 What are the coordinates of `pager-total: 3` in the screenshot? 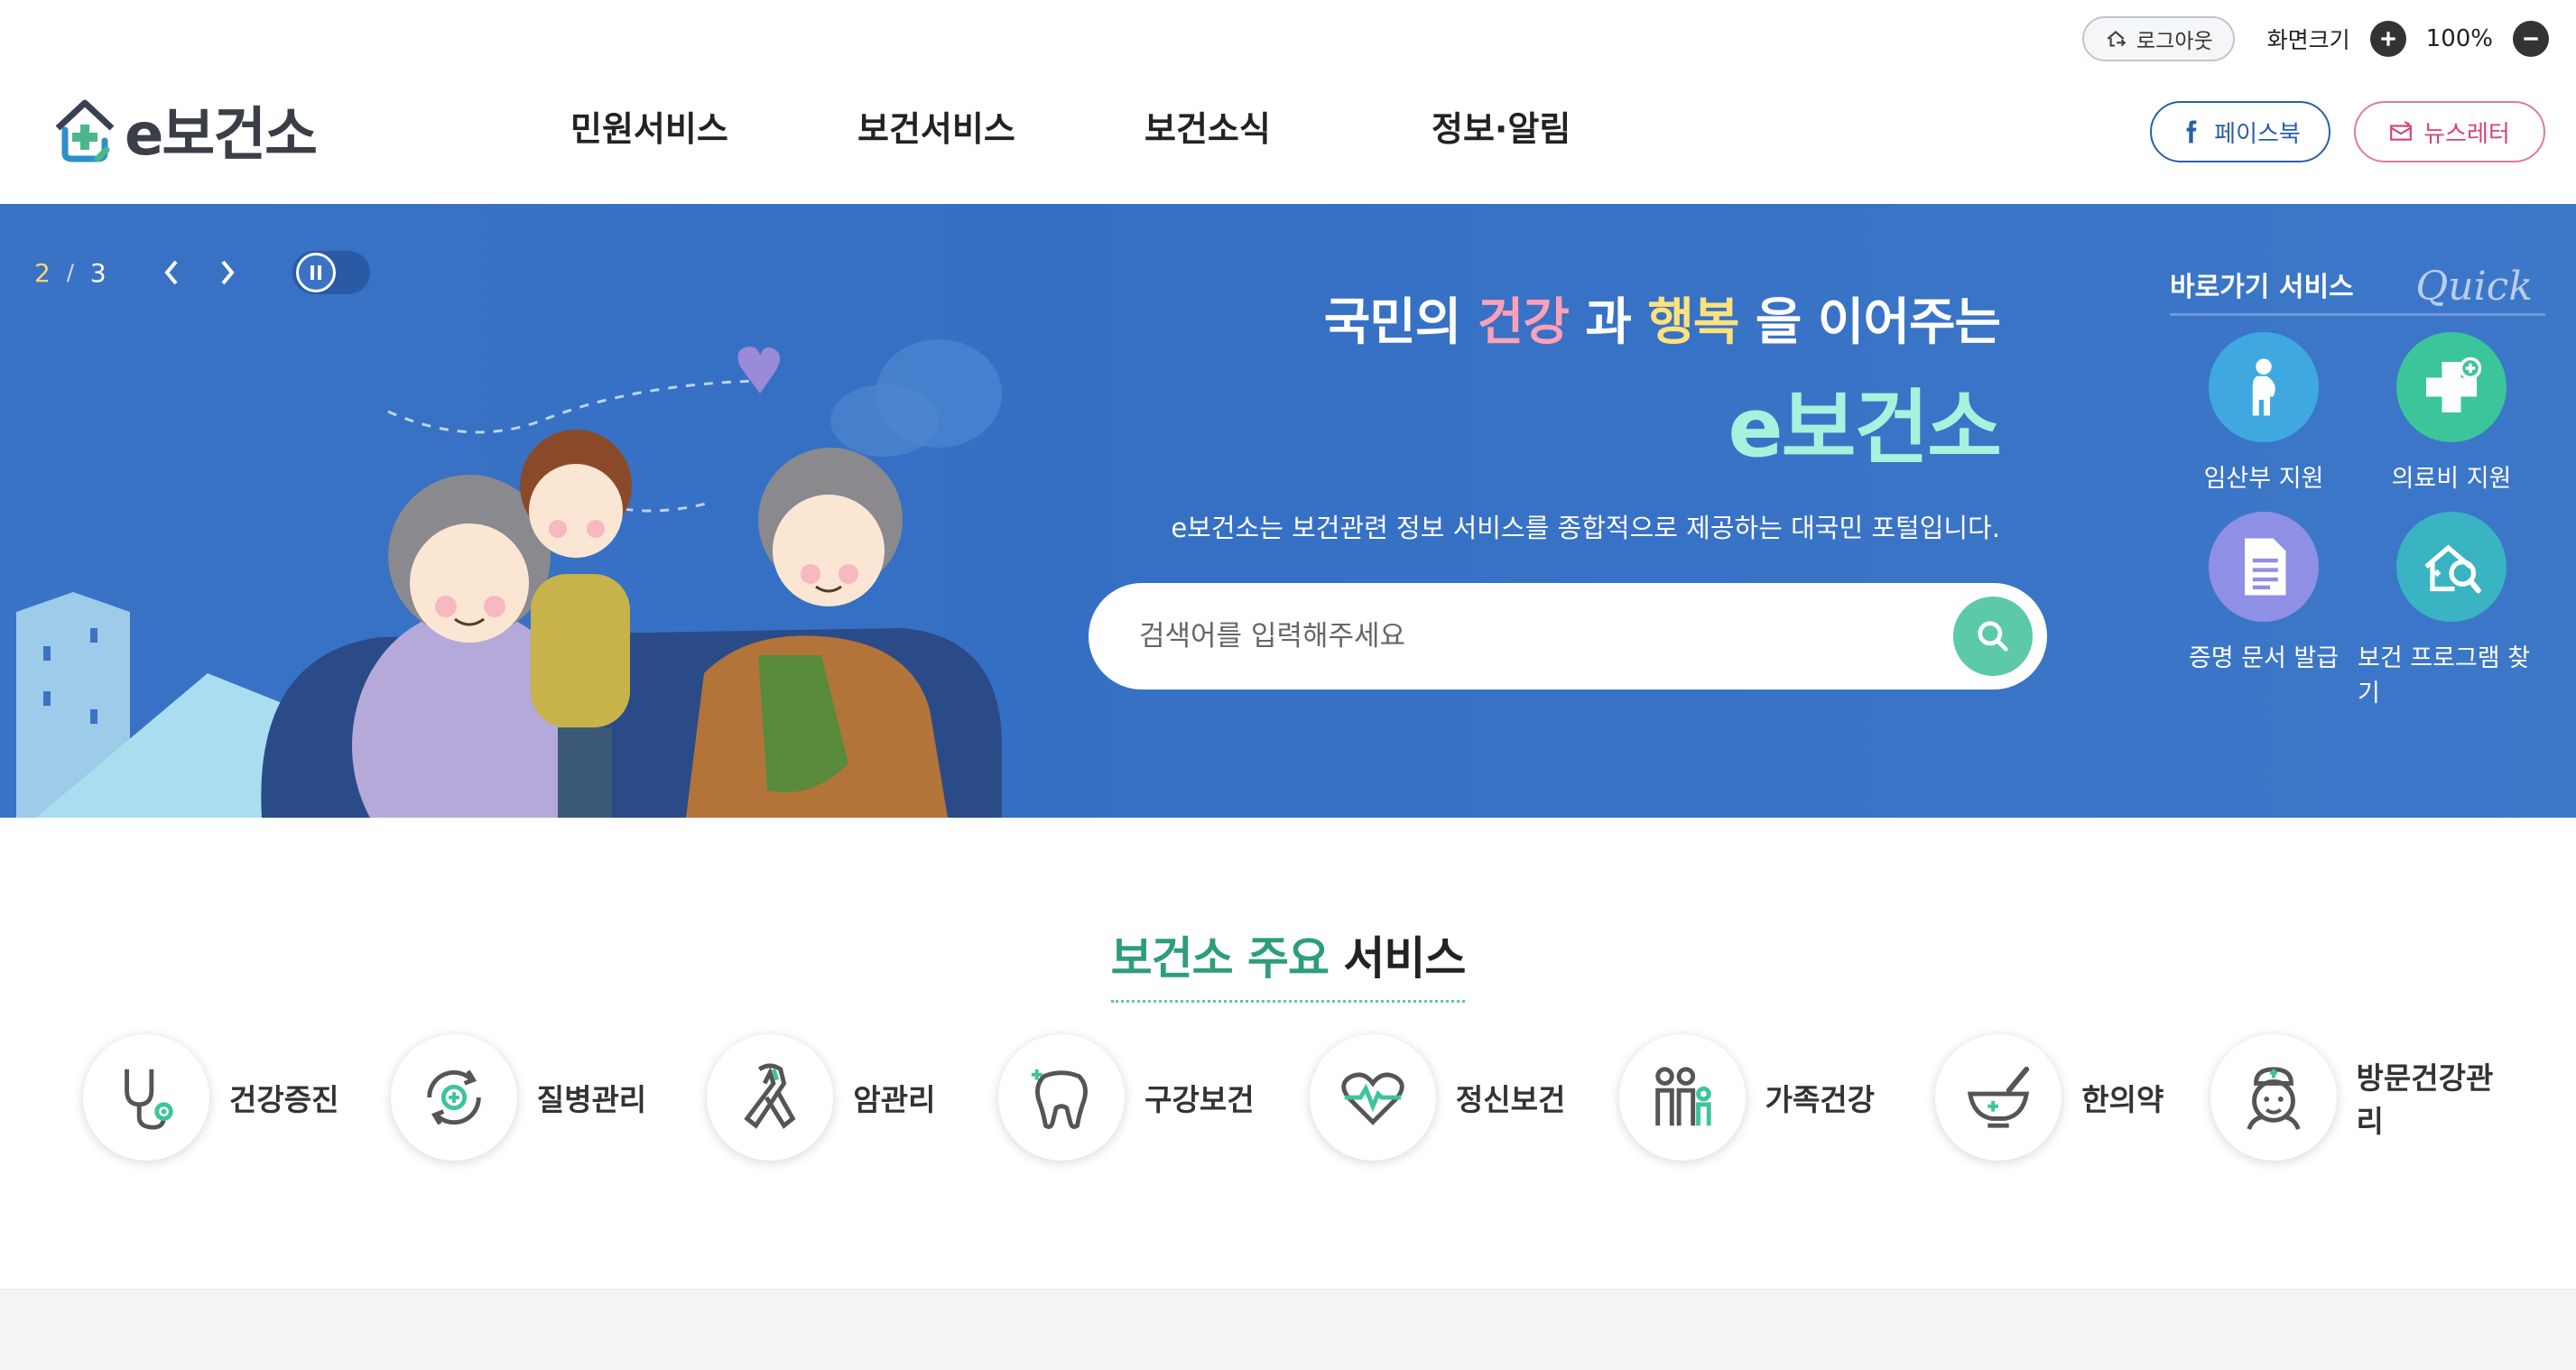 It's located at (98, 272).